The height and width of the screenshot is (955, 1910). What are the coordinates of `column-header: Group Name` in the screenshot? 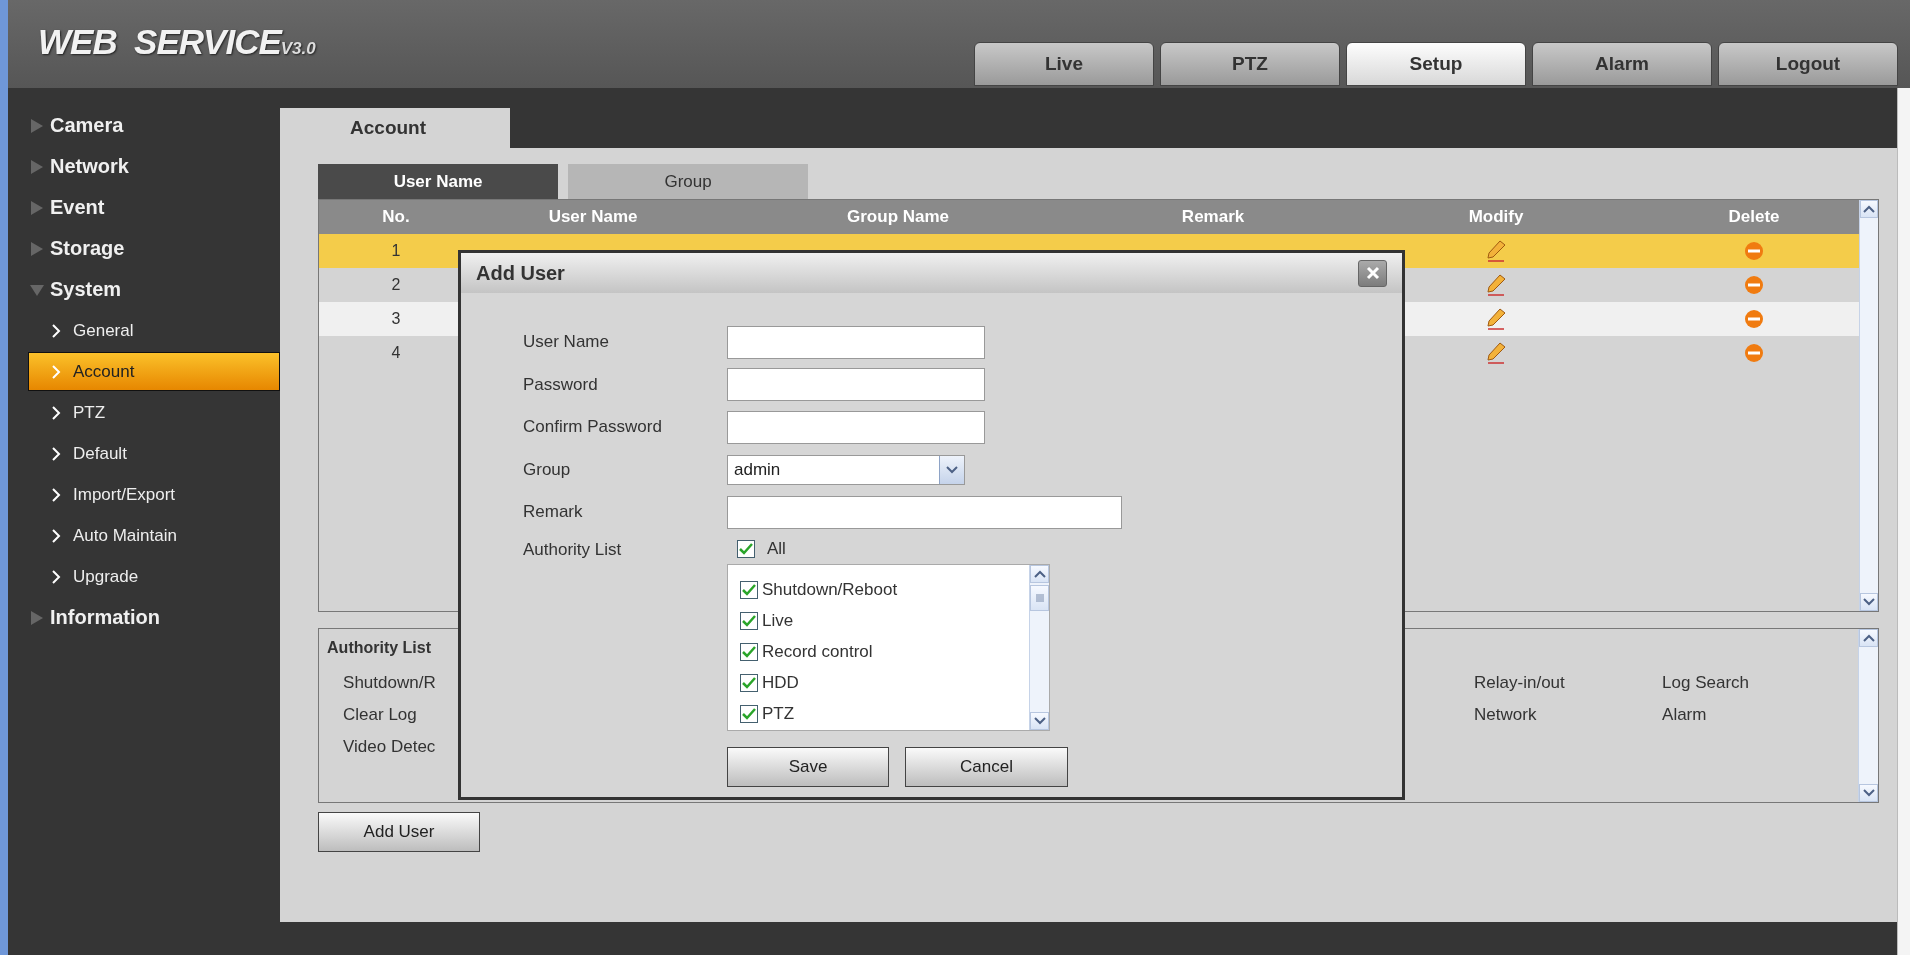 It's located at (898, 217).